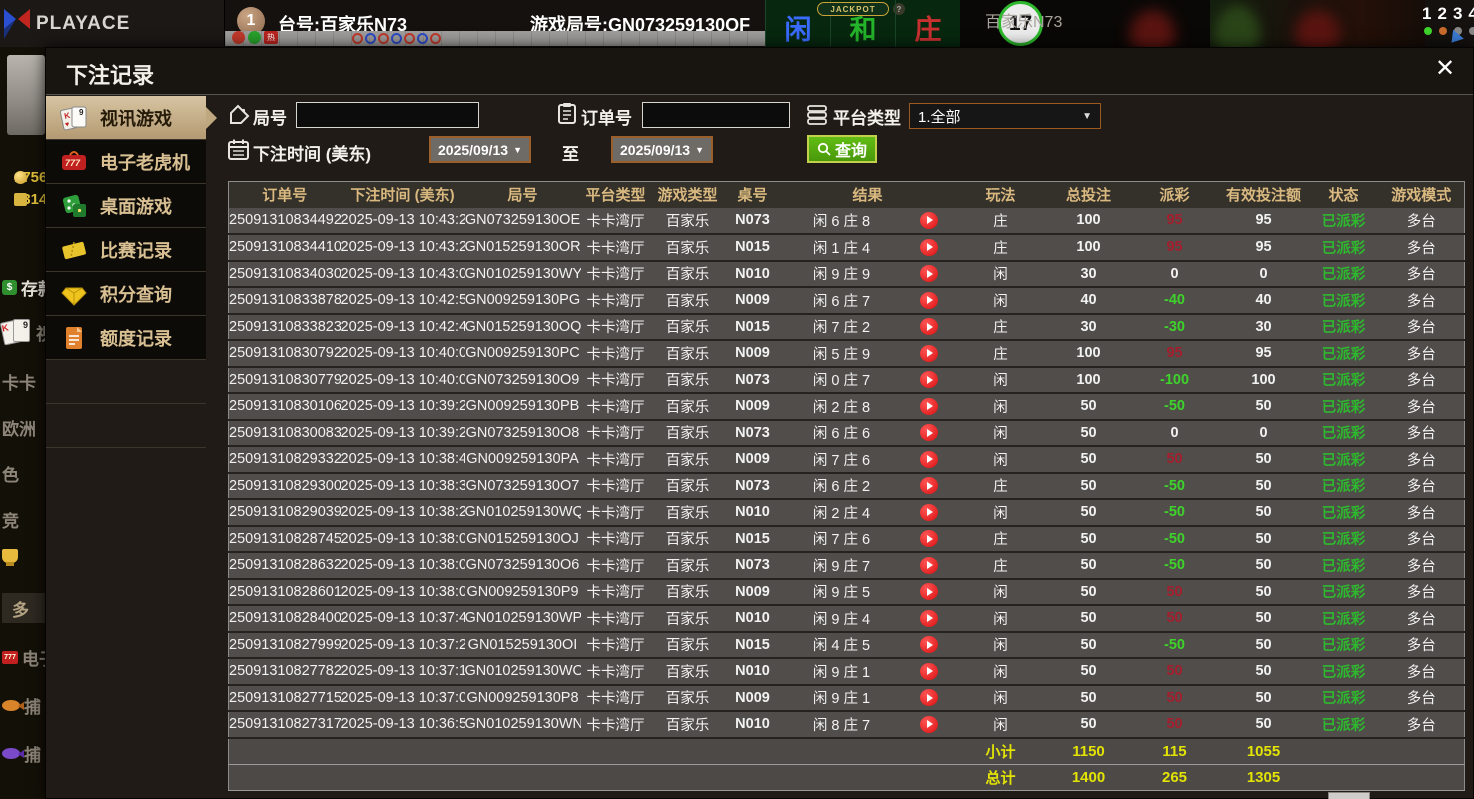  What do you see at coordinates (1471, 14) in the screenshot?
I see `table-tab-4: 4` at bounding box center [1471, 14].